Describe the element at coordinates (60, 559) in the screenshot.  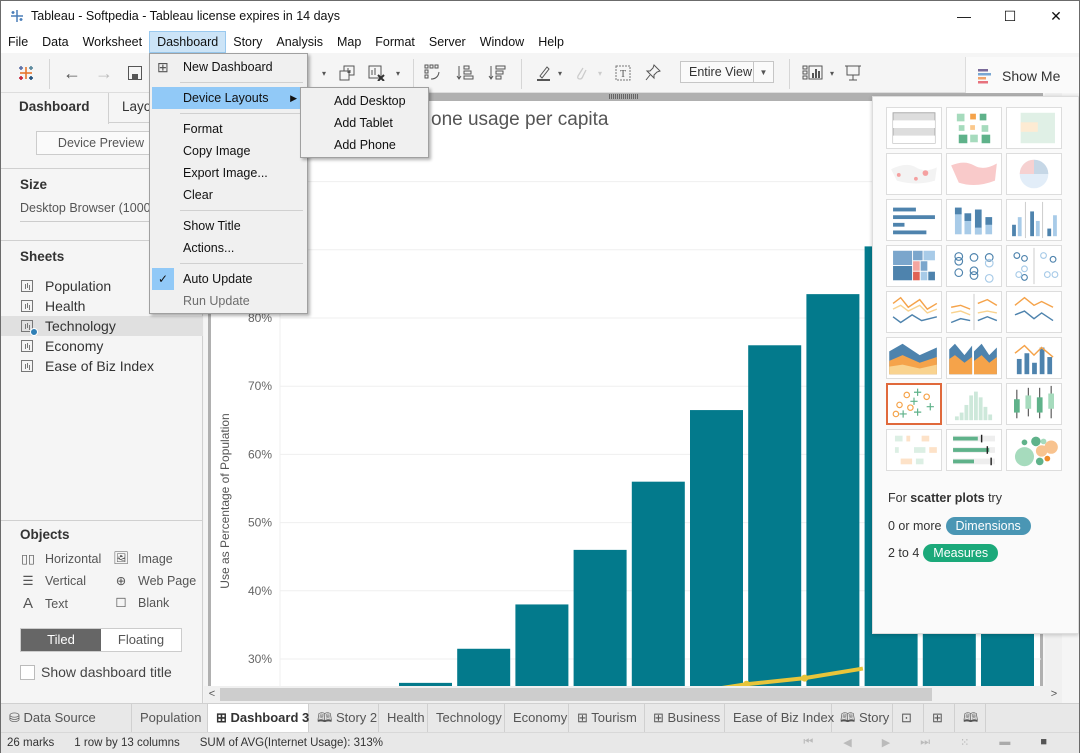
I see `object-horizontal: ▯▯ Horizontal` at that location.